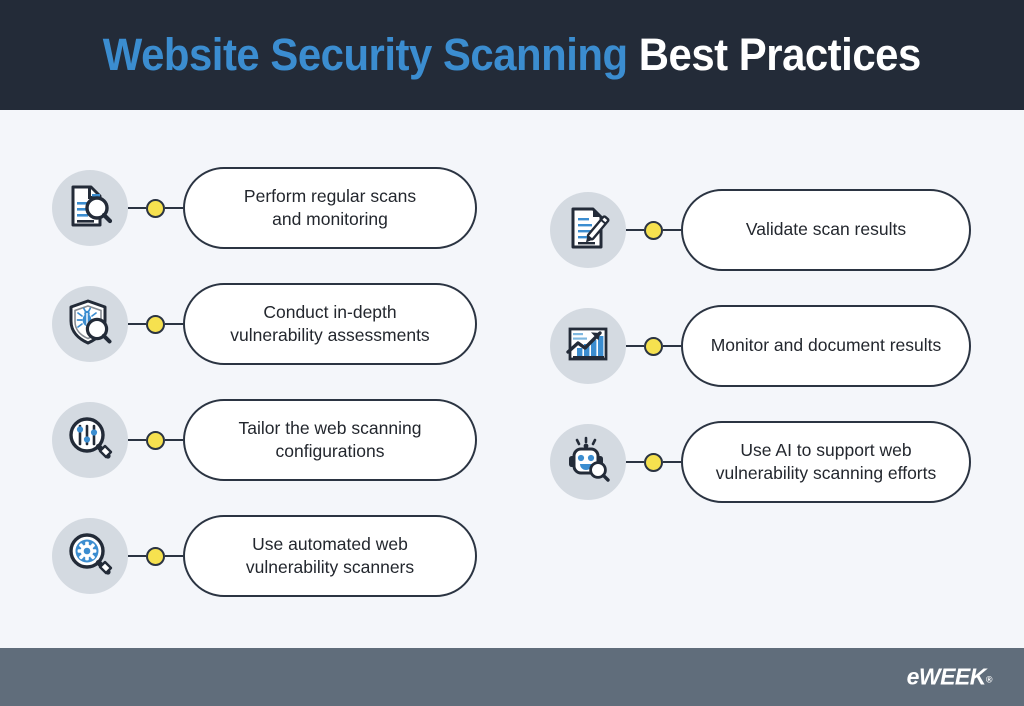 The image size is (1024, 706). What do you see at coordinates (512, 677) in the screenshot?
I see `page-footer: eWEEK®` at bounding box center [512, 677].